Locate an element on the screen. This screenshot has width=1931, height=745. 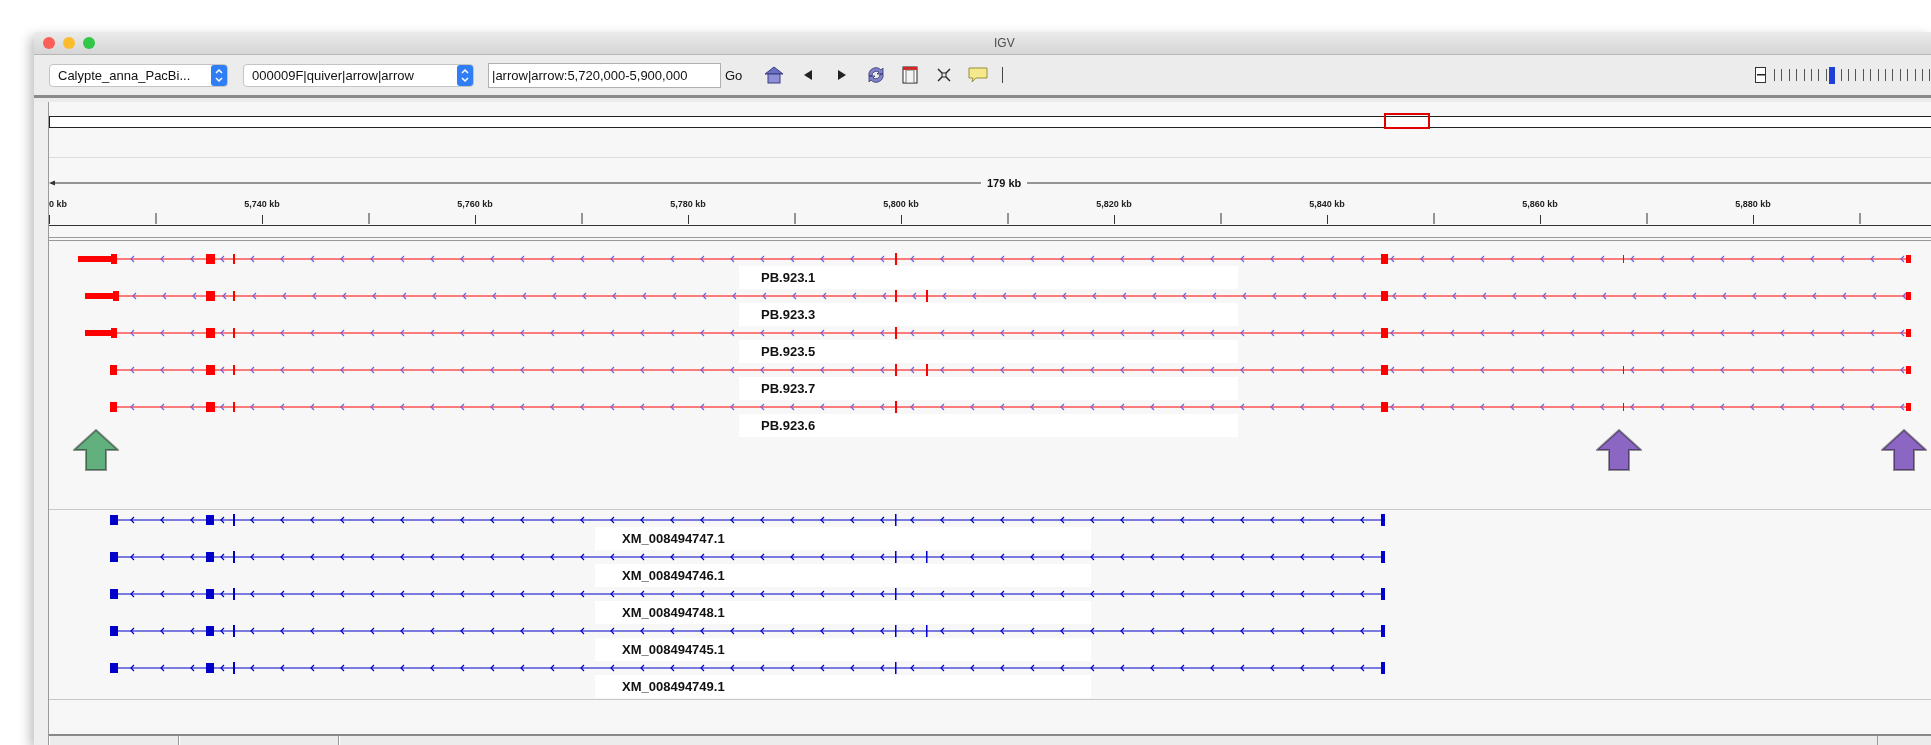
back-icon is located at coordinates (808, 75).